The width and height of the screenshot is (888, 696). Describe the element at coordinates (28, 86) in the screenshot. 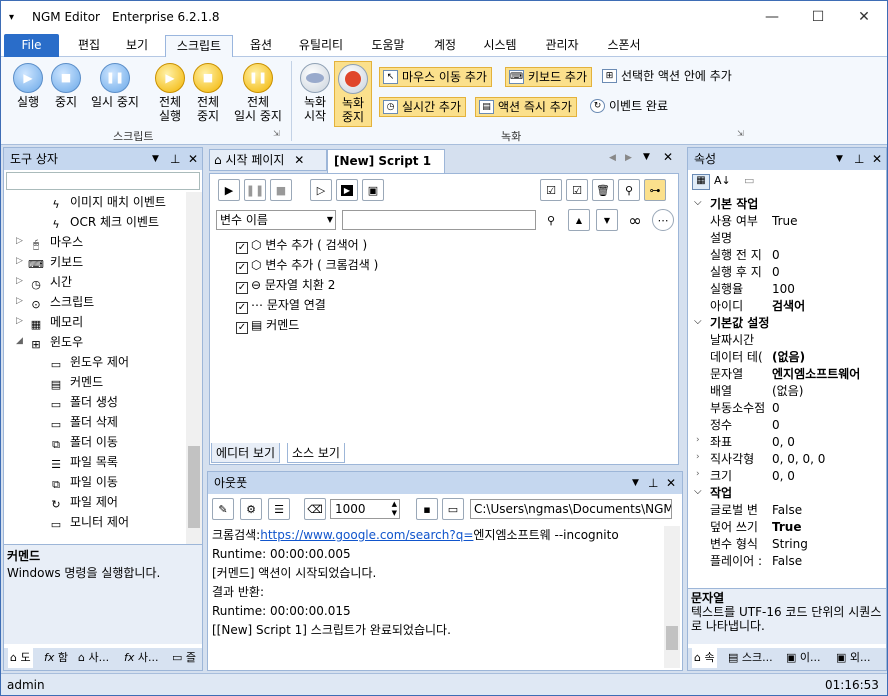

I see `run-button: ▶ 실행` at that location.